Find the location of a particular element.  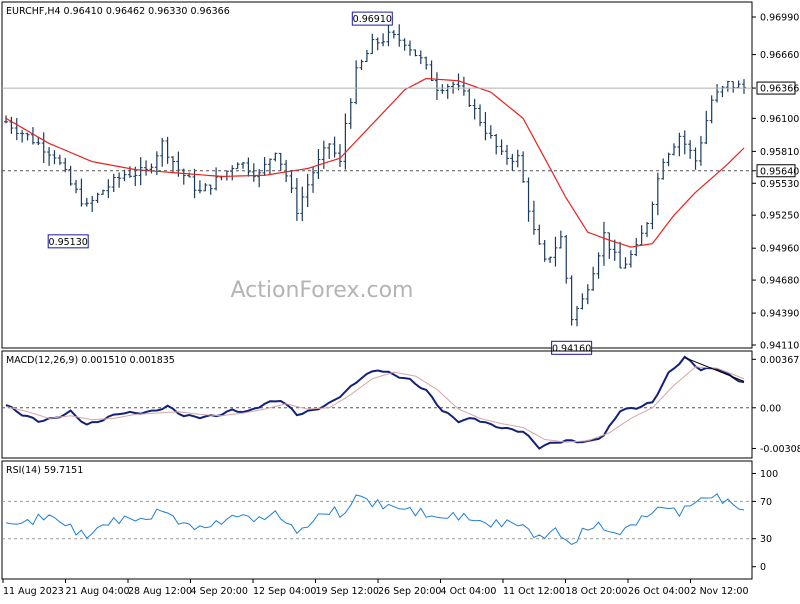

price-y-tick-label: 0.96100 is located at coordinates (779, 119).